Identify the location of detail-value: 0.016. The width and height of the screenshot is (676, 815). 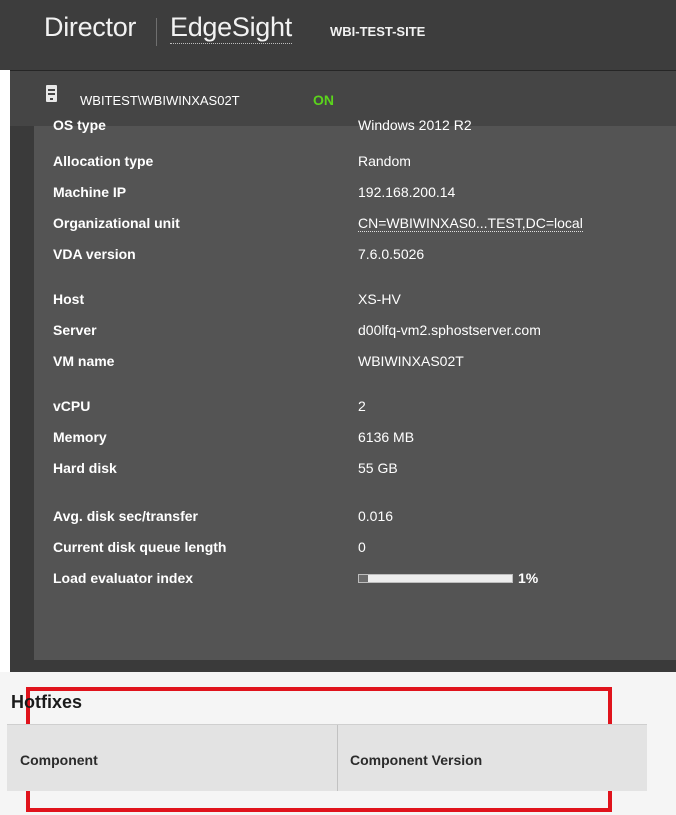
(376, 516).